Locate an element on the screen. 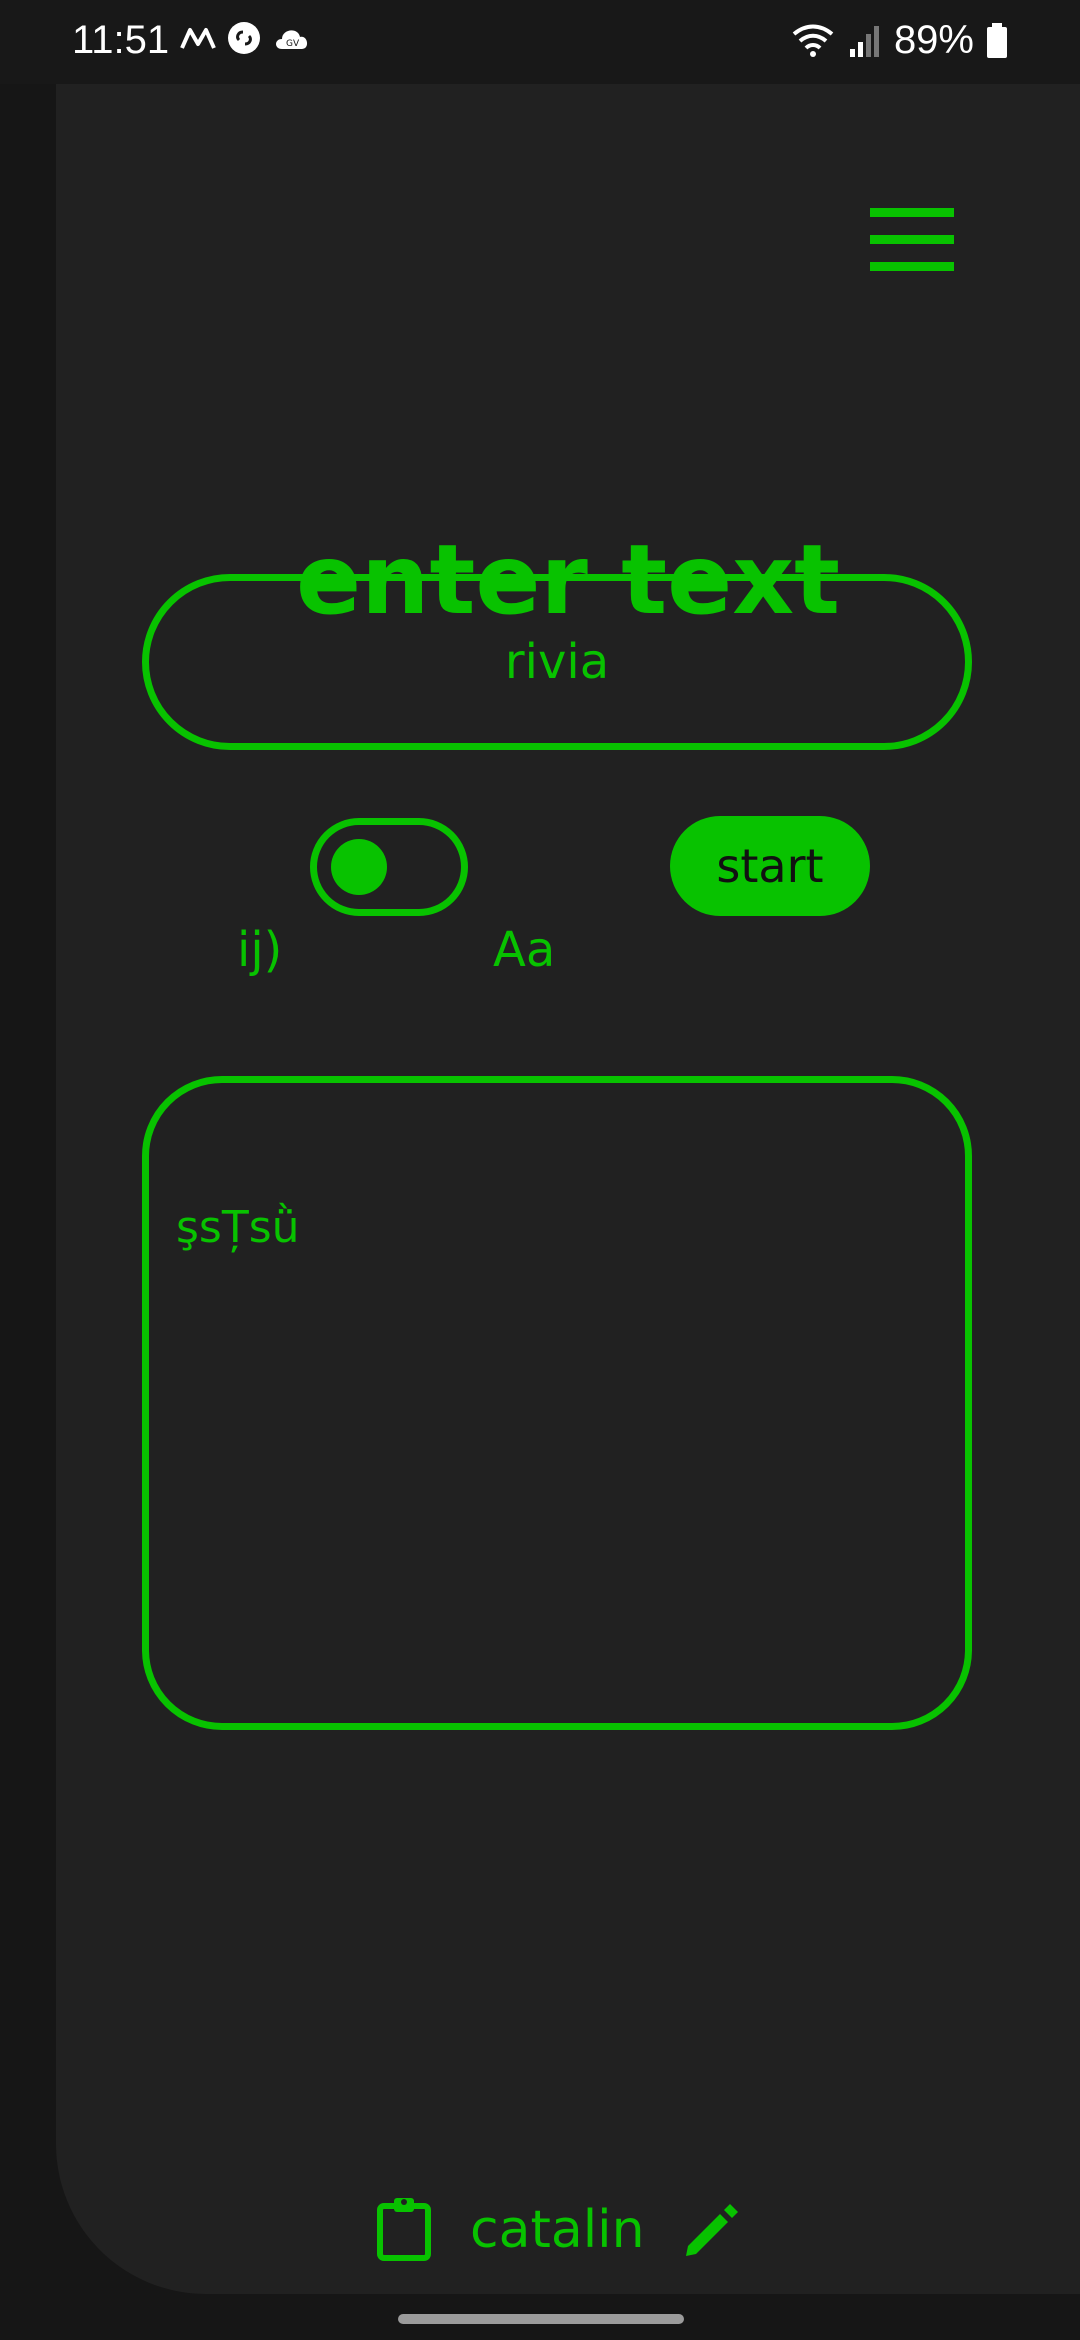  toggle-knob is located at coordinates (359, 867).